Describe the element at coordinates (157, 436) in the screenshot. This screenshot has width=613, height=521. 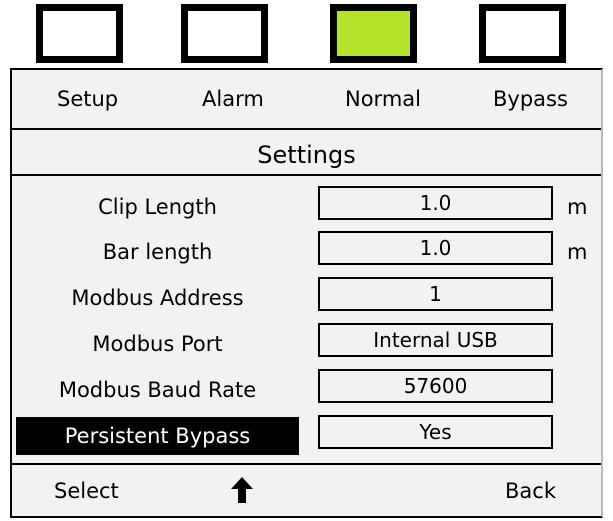
I see `persistent-bypass-label-selected: Persistent Bypass` at that location.